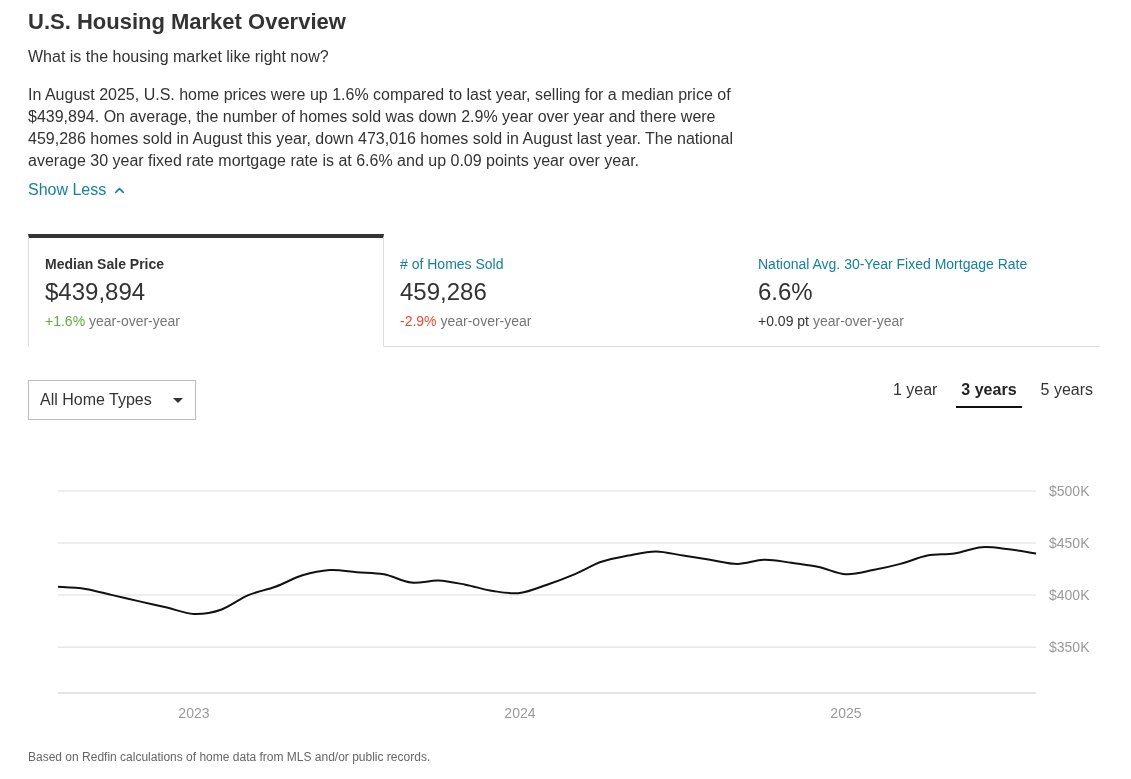 The width and height of the screenshot is (1131, 779). Describe the element at coordinates (178, 400) in the screenshot. I see `caret-down-icon` at that location.